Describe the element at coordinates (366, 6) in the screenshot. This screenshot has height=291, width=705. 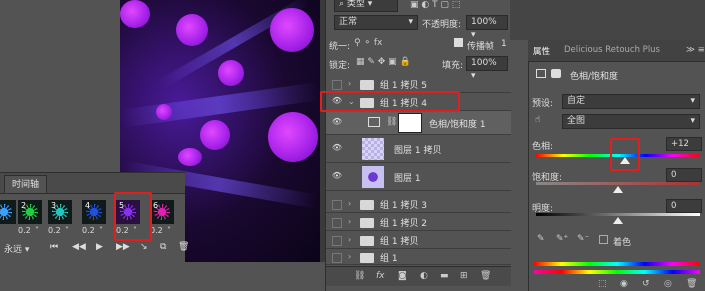
I see `filter-select: ⌕ 类型 ▾` at that location.